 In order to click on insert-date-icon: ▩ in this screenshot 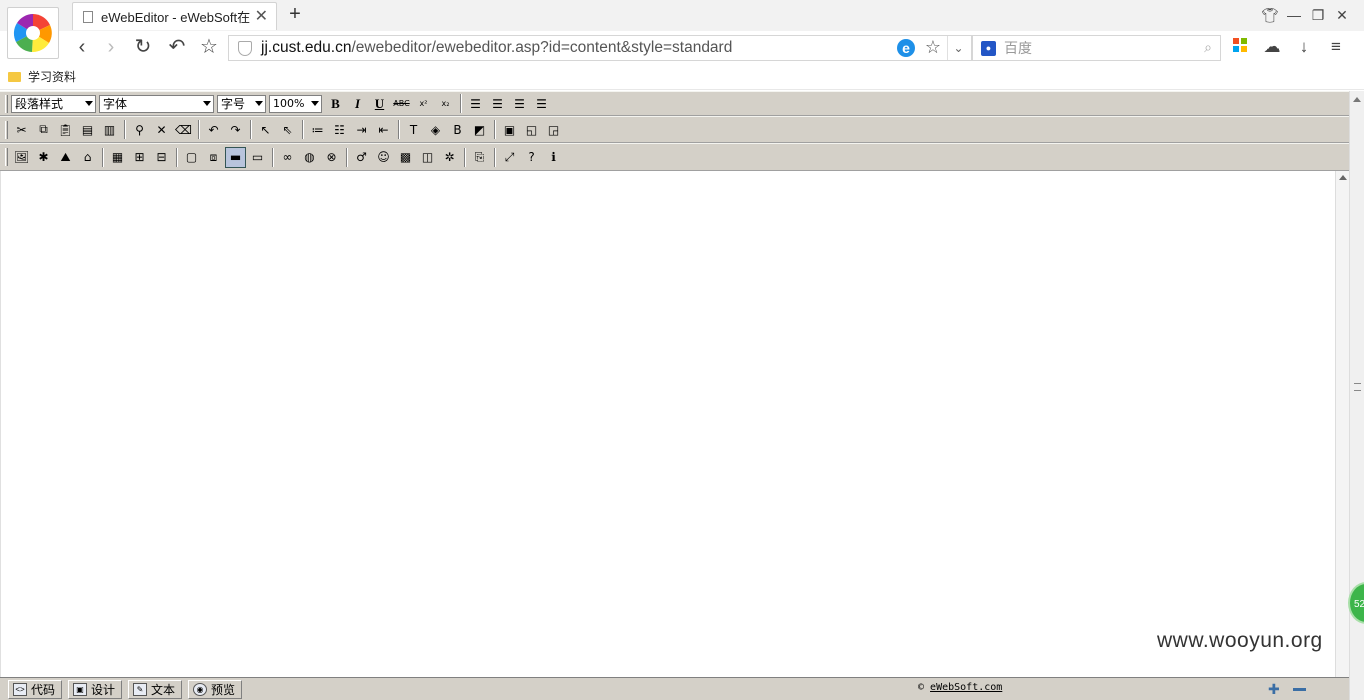, I will do `click(405, 157)`.